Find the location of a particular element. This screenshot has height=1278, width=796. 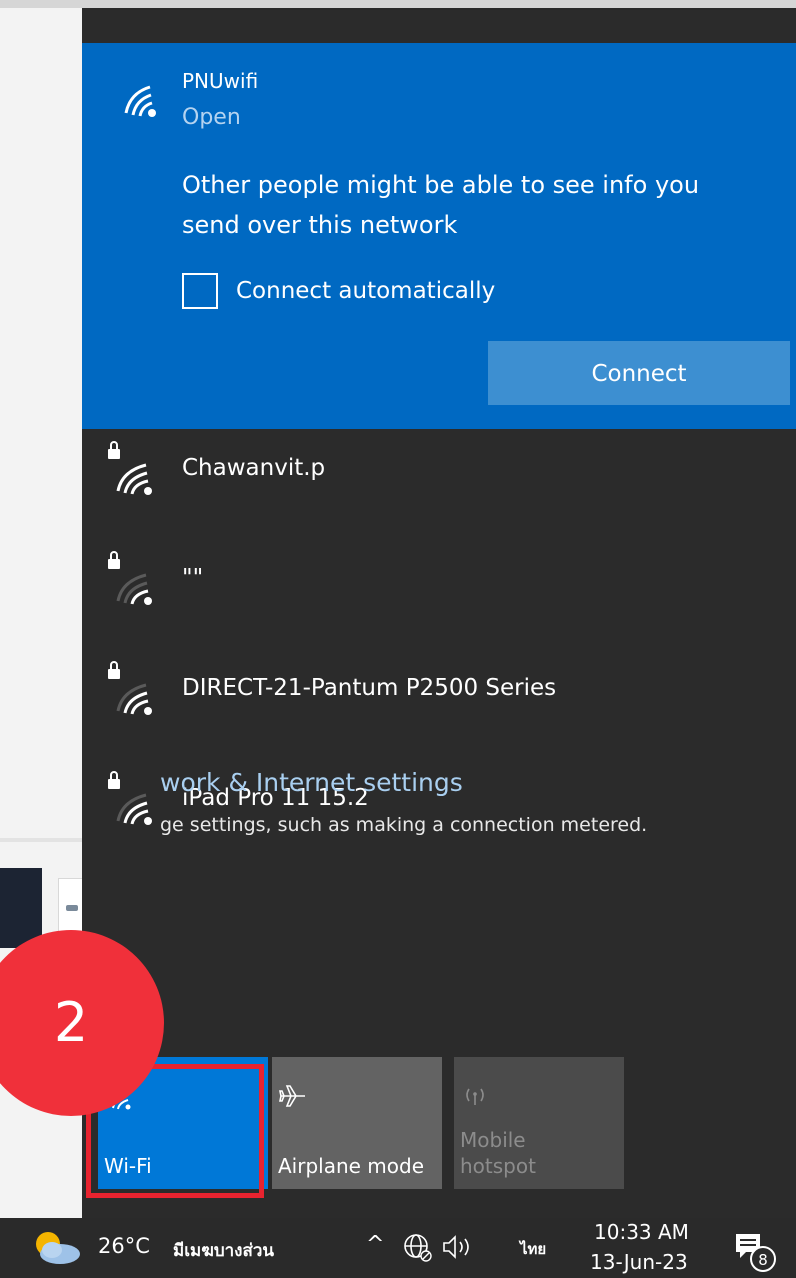

airplane-icon is located at coordinates (292, 1096).